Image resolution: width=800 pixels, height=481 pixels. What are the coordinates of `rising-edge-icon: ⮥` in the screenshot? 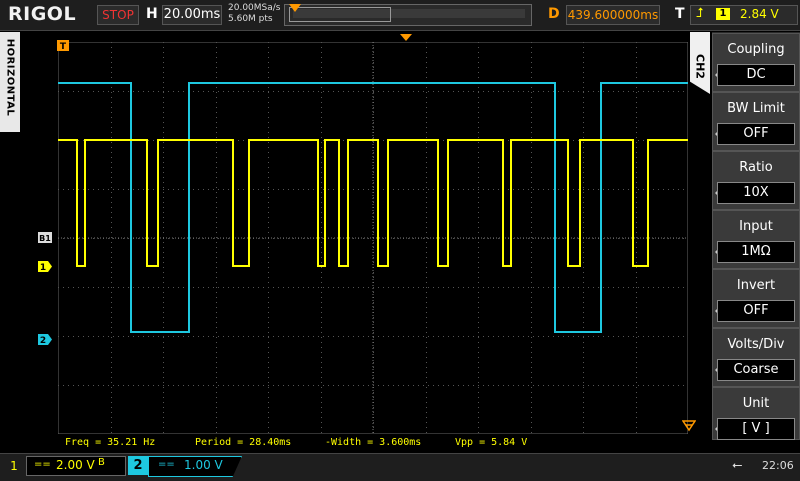 It's located at (700, 13).